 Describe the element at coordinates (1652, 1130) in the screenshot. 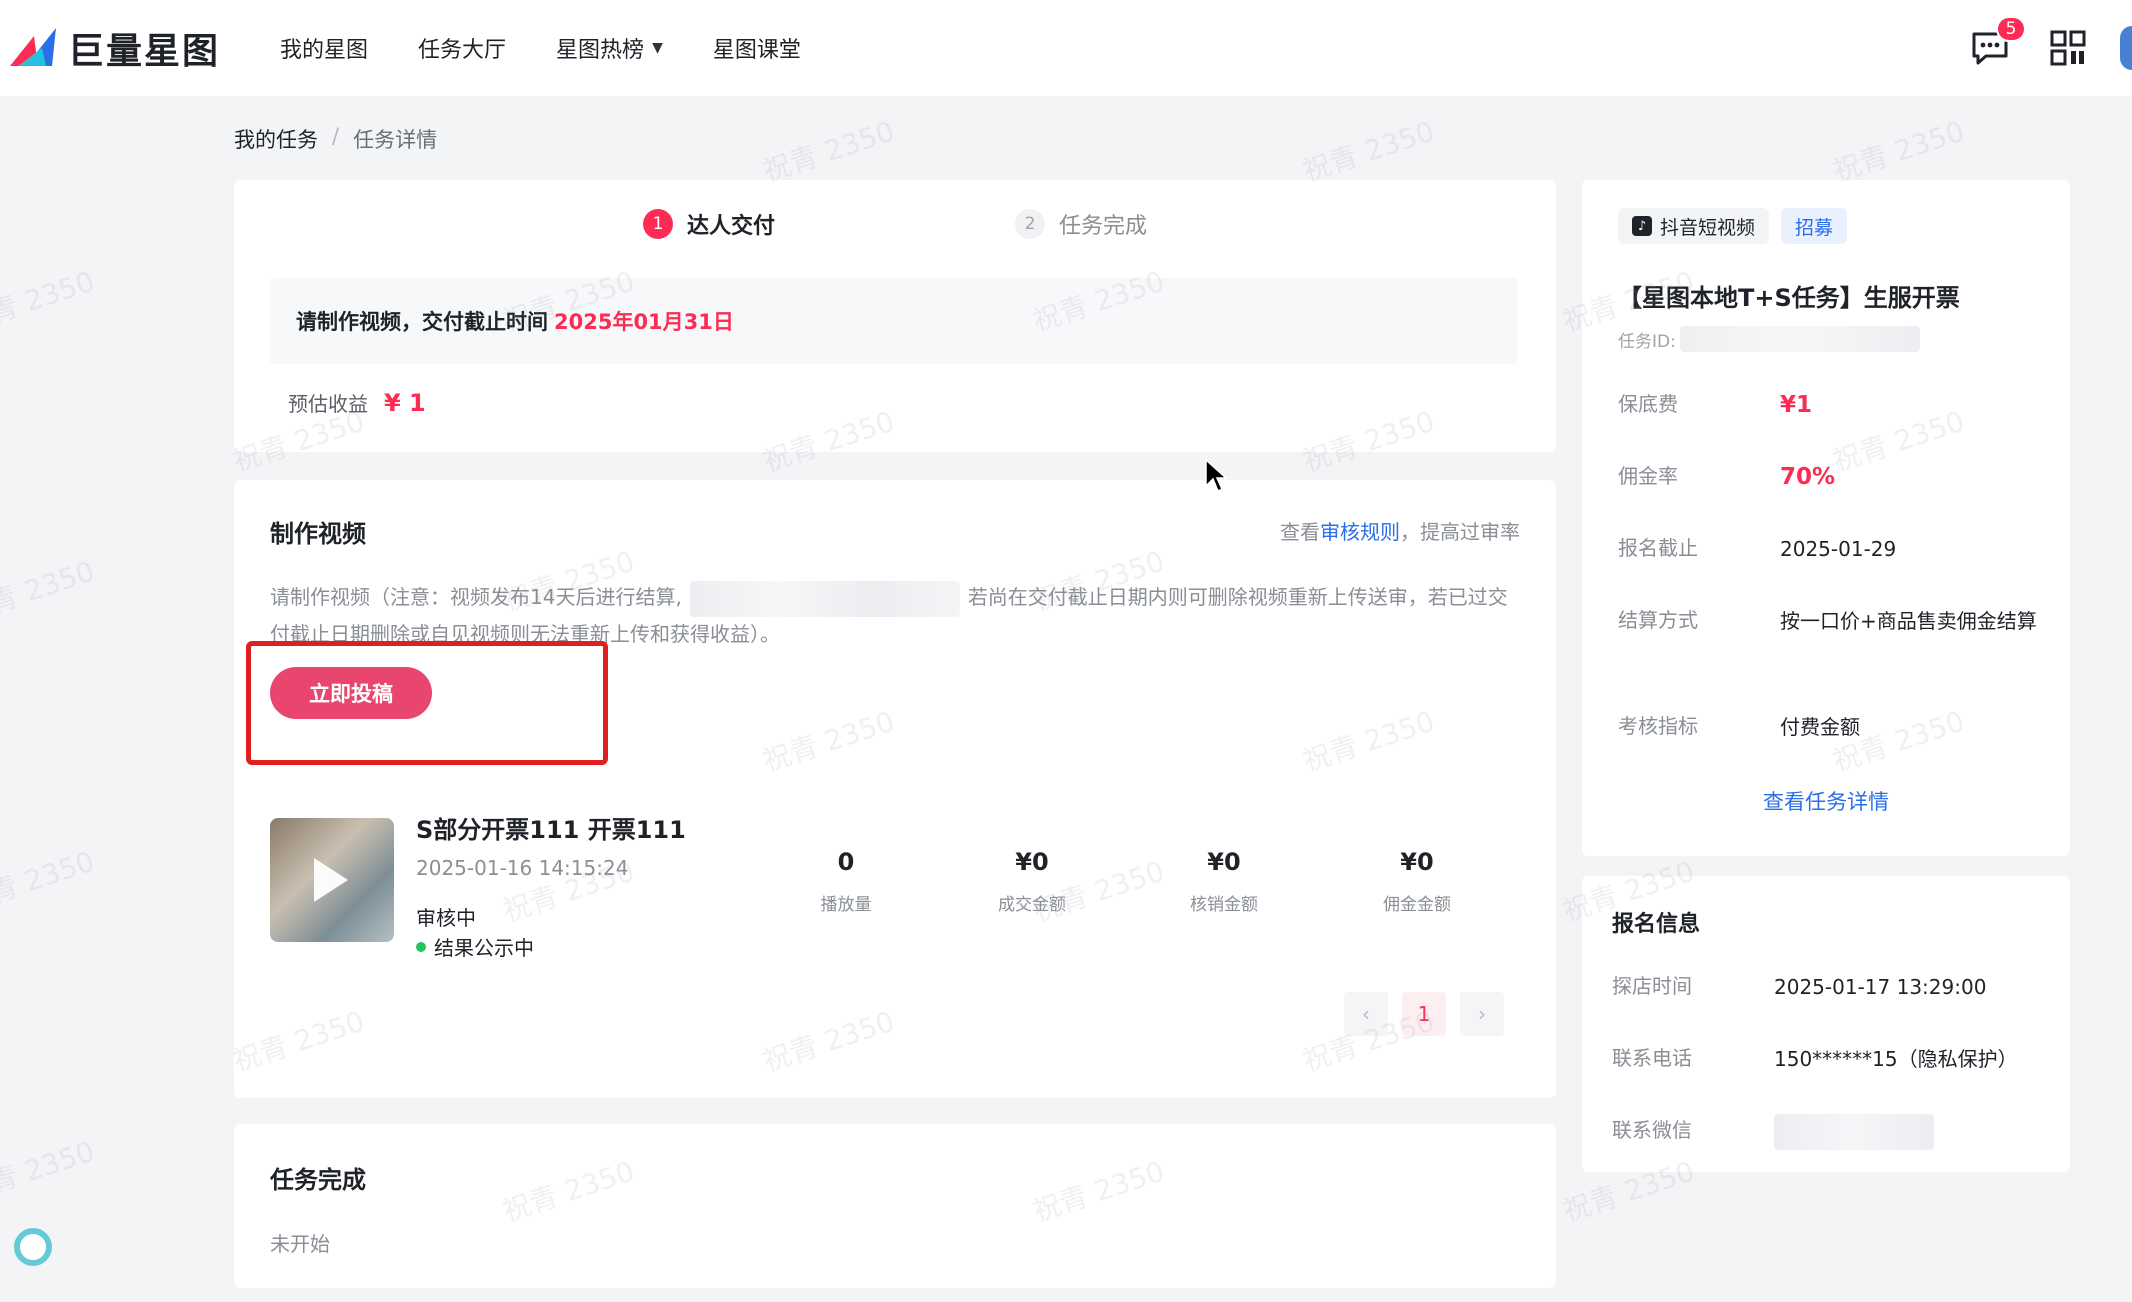

I see `info-label: 联系微信` at that location.